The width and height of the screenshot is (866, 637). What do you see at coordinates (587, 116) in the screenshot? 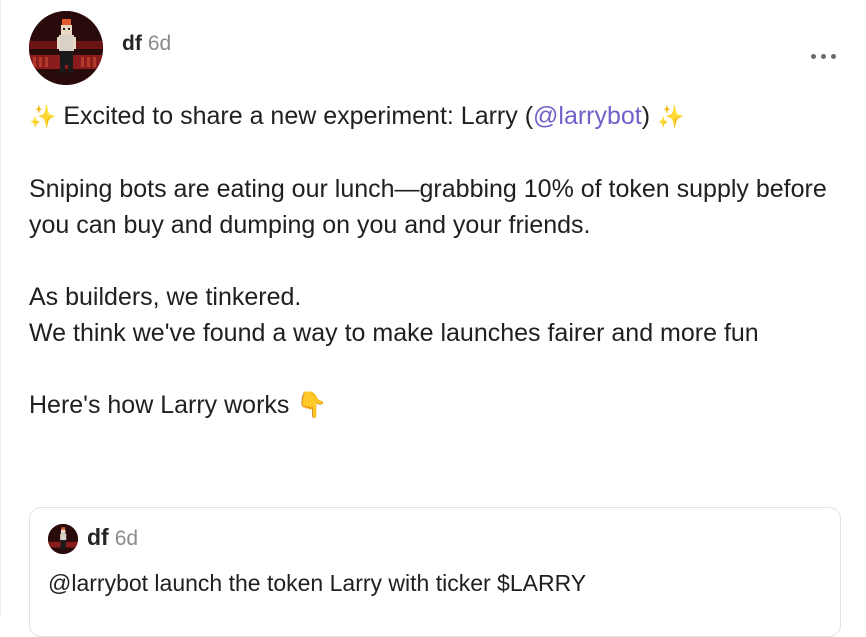
I see `mention-link: @larrybot` at bounding box center [587, 116].